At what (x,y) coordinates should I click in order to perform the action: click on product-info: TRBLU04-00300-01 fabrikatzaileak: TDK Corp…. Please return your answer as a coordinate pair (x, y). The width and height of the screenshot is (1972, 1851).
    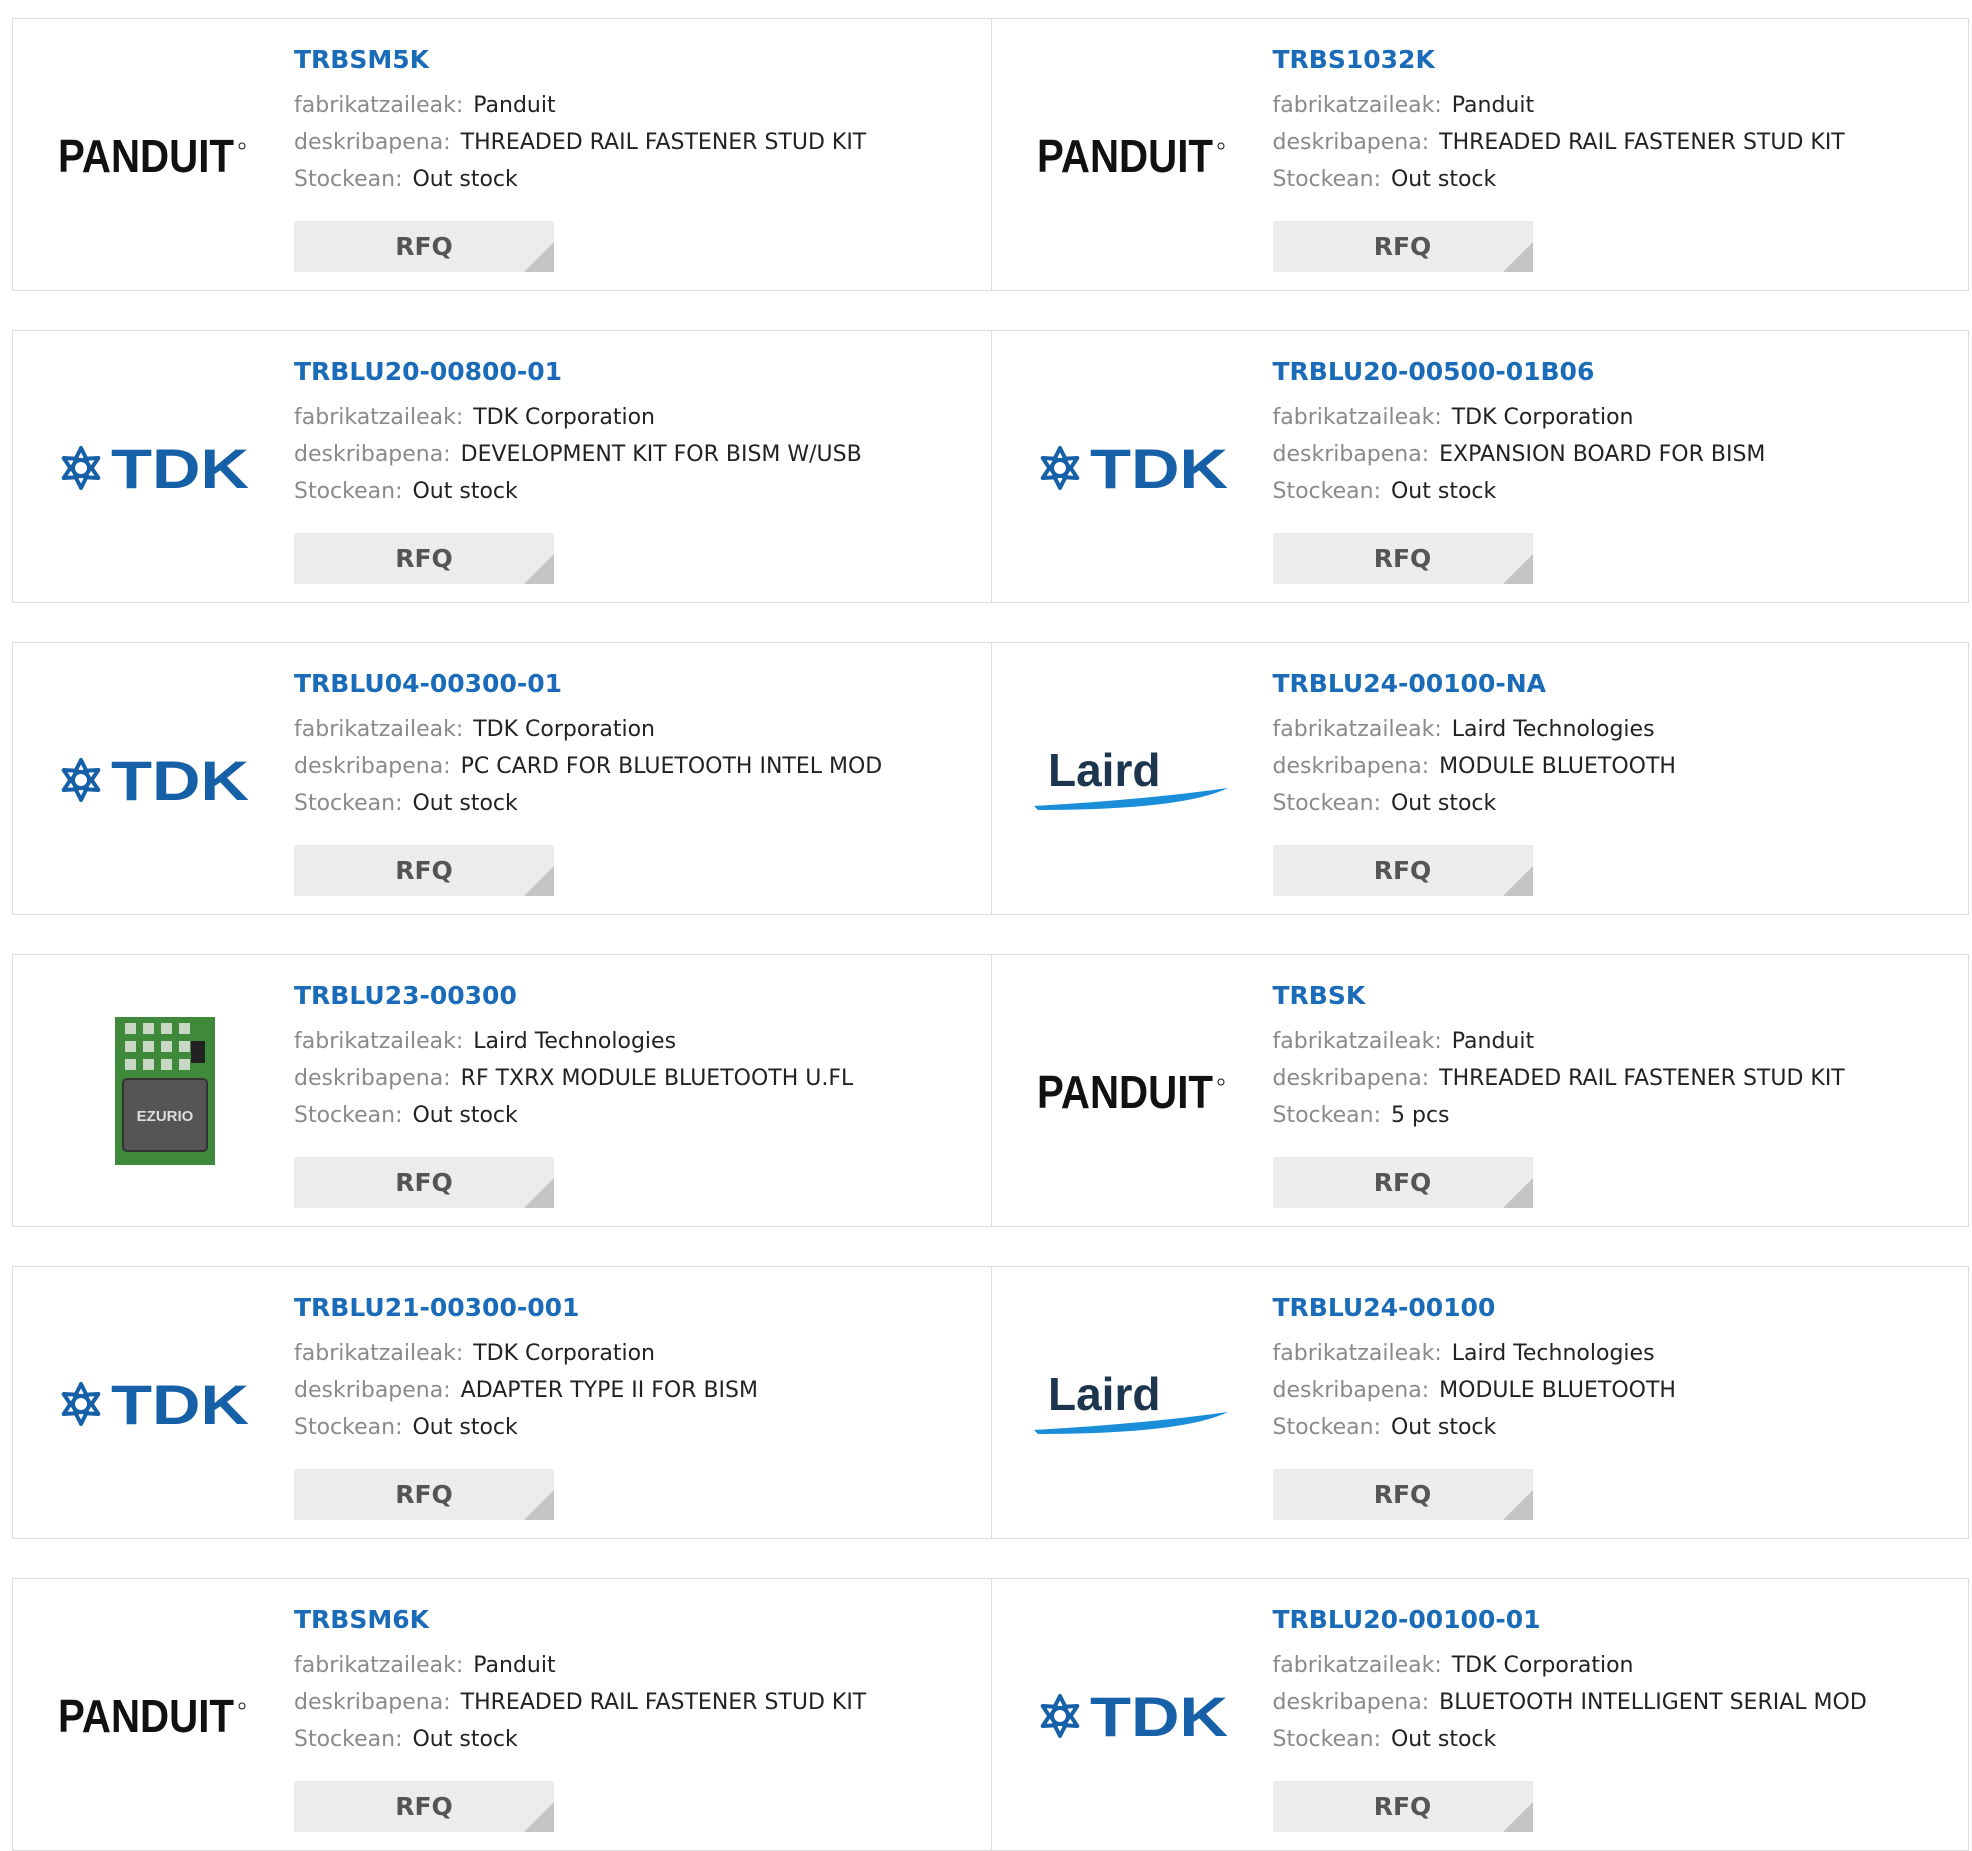
    Looking at the image, I should click on (637, 745).